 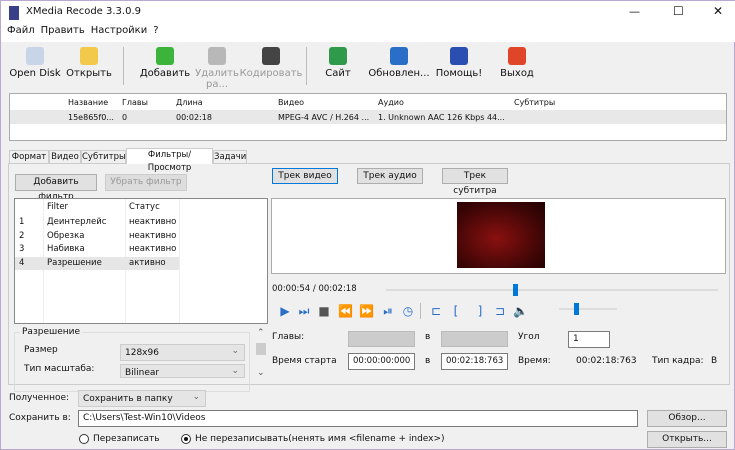 What do you see at coordinates (589, 339) in the screenshot?
I see `angle-spinner: 1` at bounding box center [589, 339].